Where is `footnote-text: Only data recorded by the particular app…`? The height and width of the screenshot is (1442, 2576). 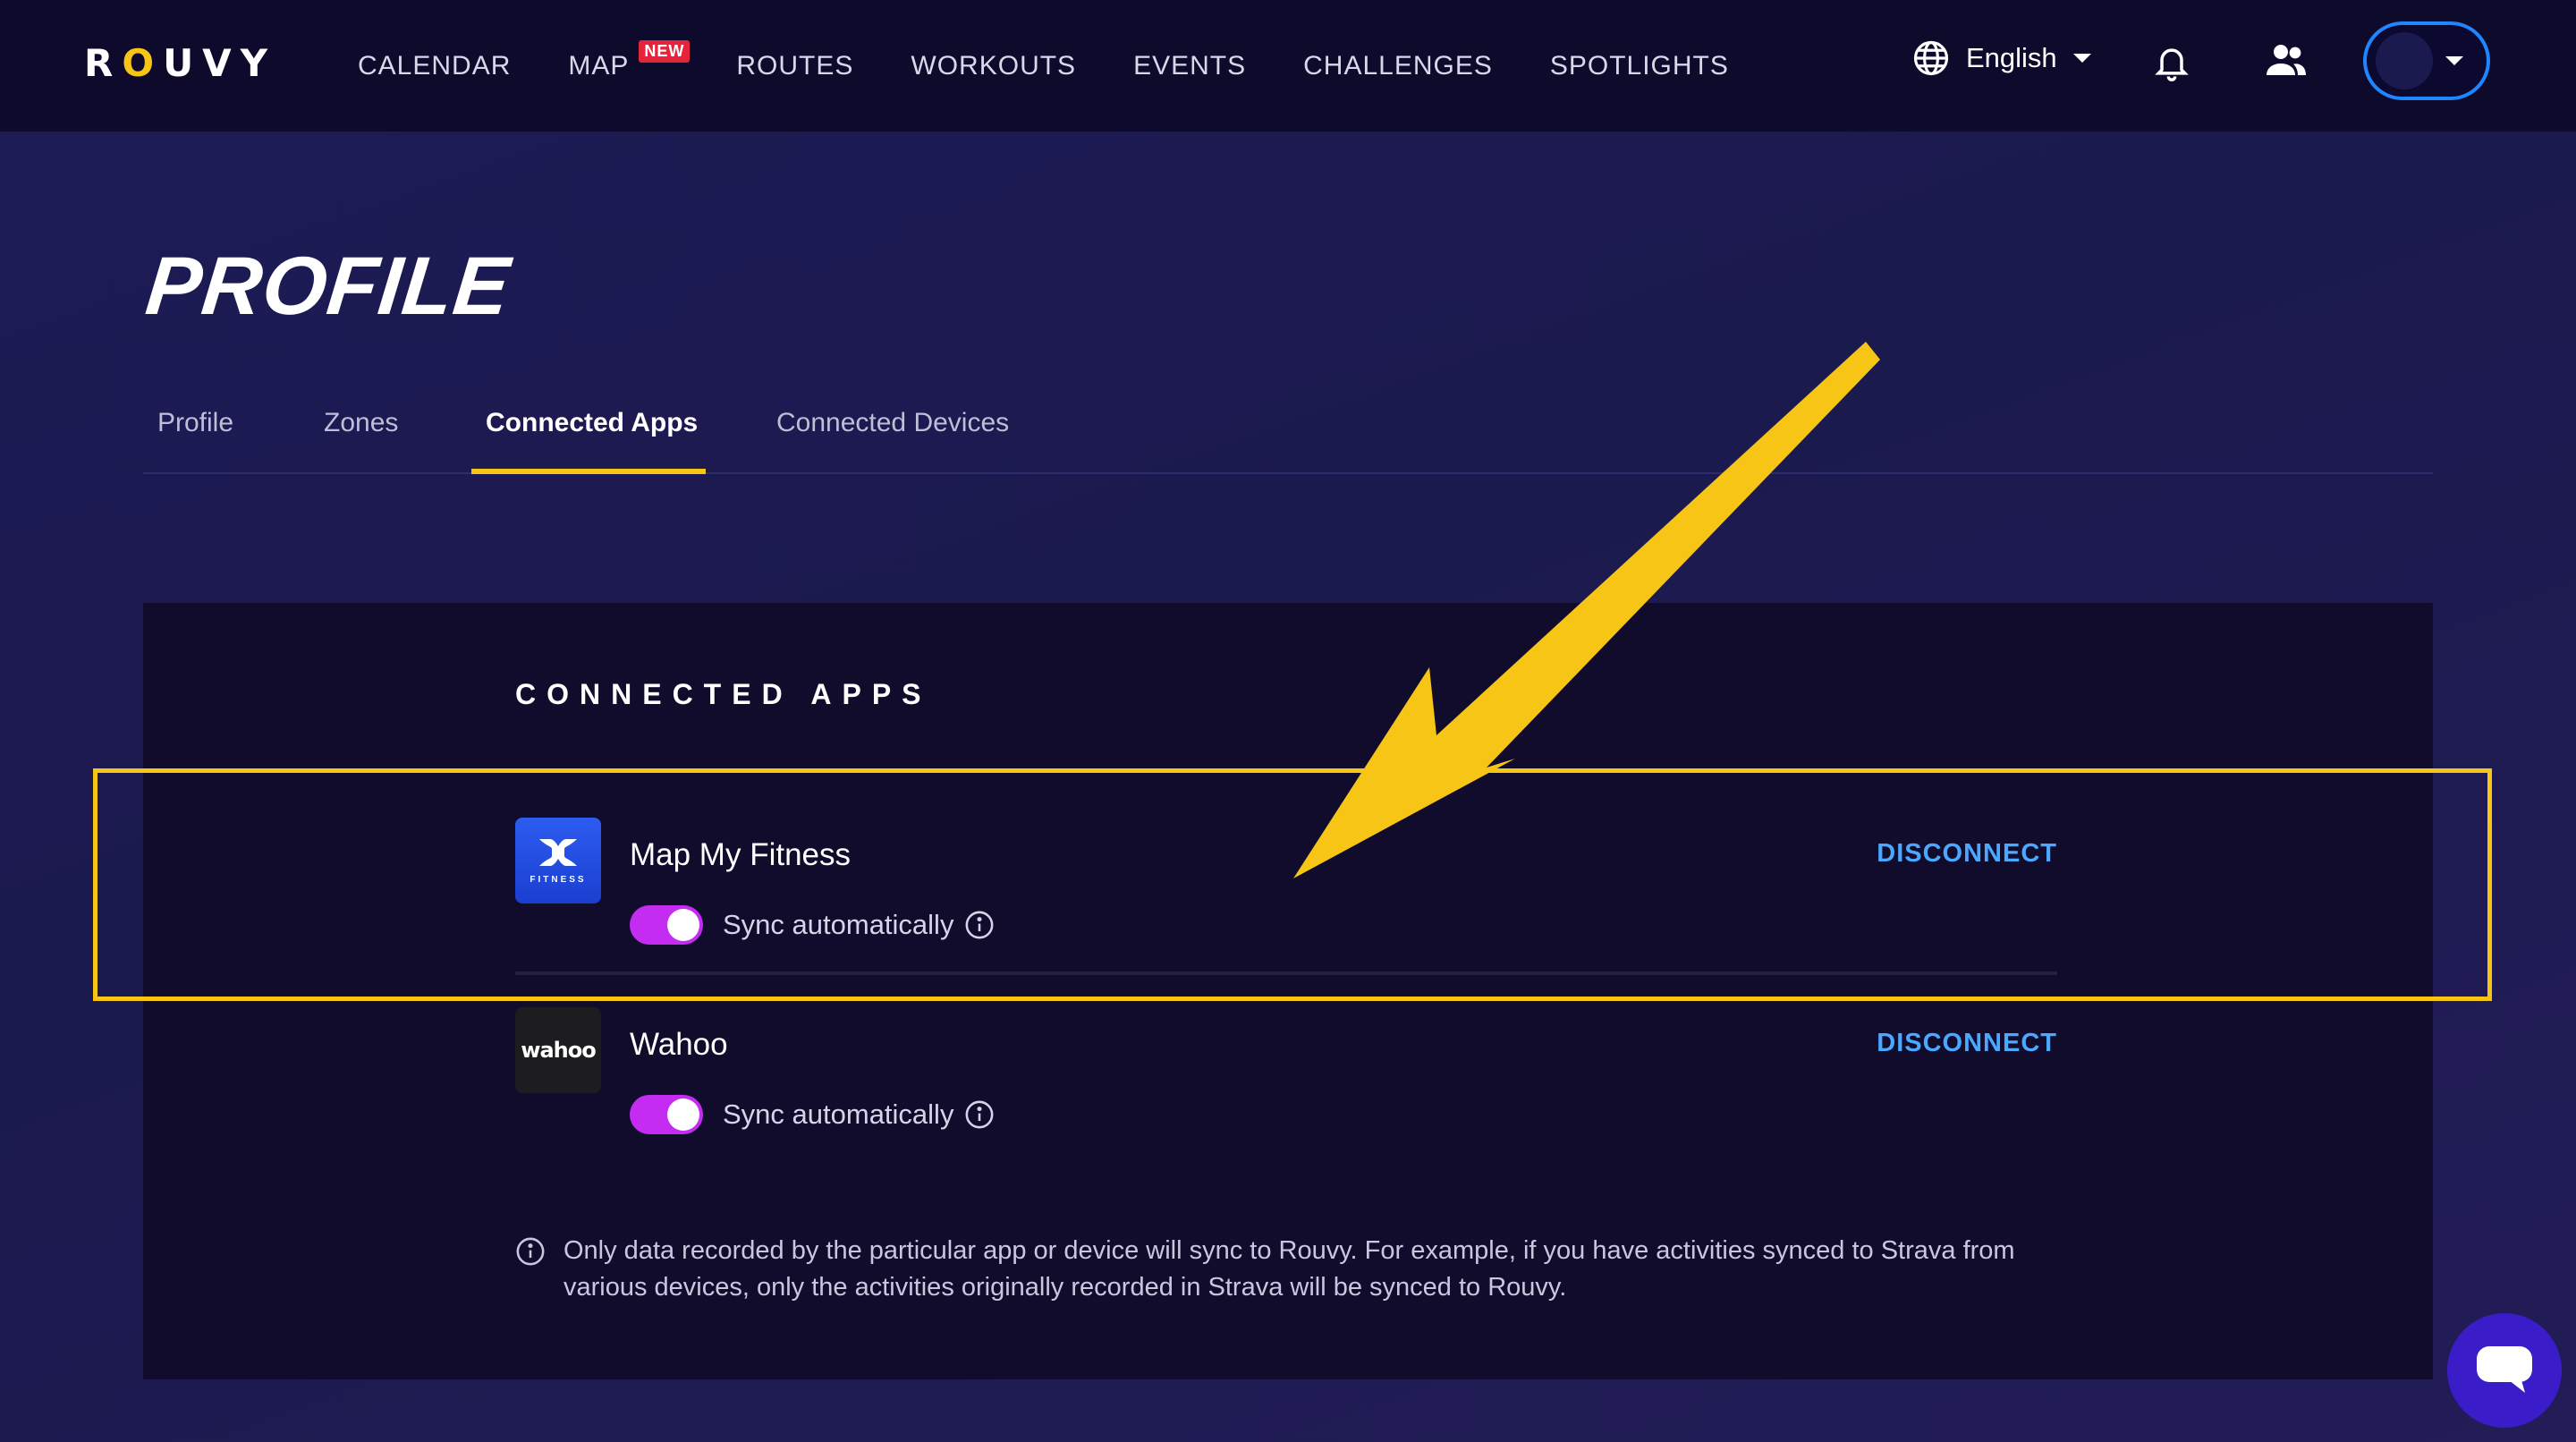
footnote-text: Only data recorded by the particular app… is located at coordinates (1289, 1269).